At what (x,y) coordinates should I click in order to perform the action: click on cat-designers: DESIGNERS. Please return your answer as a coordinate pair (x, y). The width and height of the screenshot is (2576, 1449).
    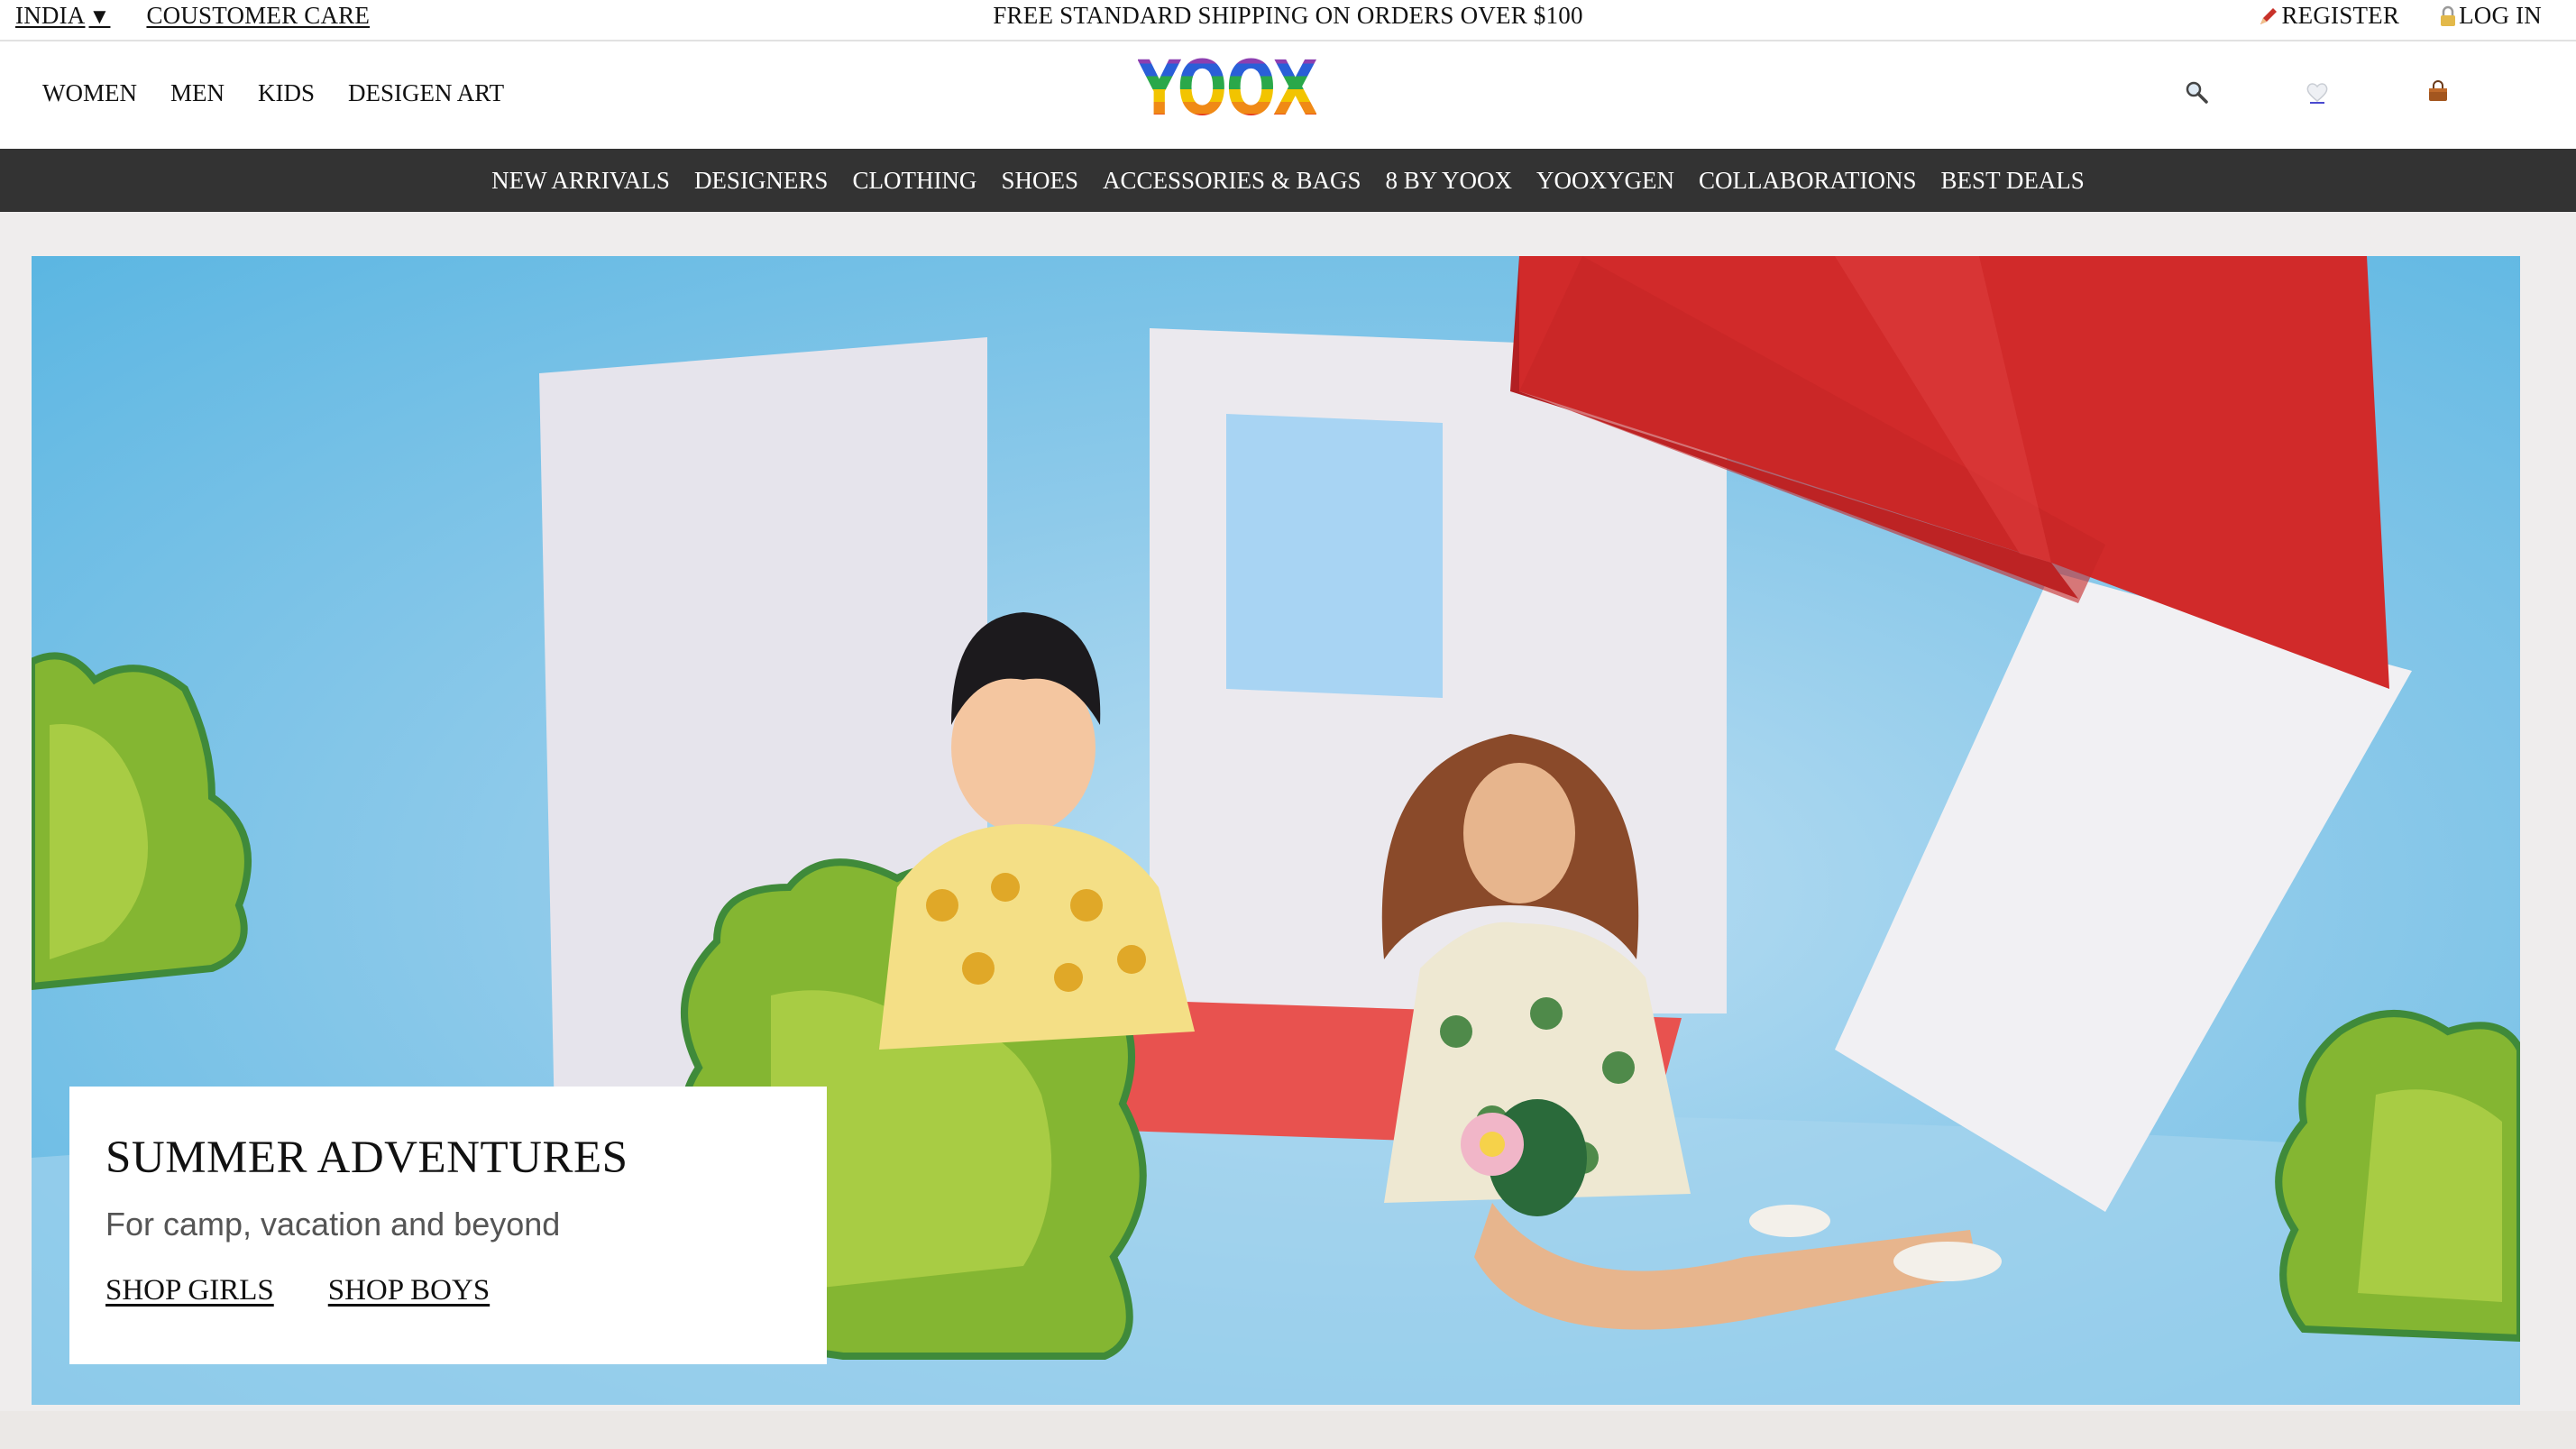
    Looking at the image, I should click on (761, 181).